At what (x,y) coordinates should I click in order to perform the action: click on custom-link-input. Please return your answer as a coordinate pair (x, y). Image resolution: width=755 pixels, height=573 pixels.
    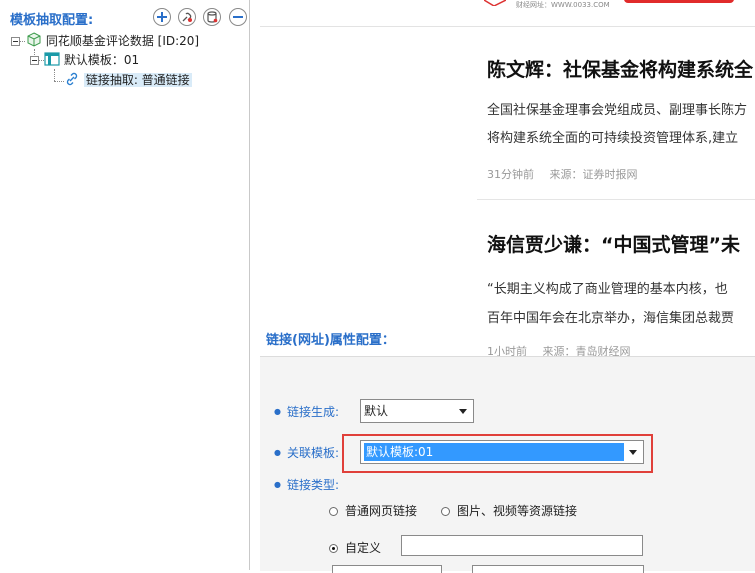
    Looking at the image, I should click on (522, 545).